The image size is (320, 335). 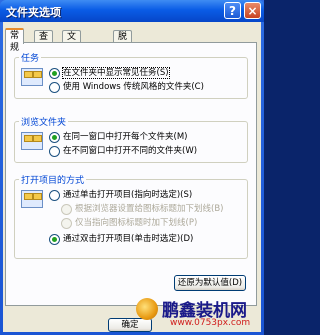 I want to click on radio-label: 根据浏览器设置给图标标题加下划线(B), so click(x=149, y=209).